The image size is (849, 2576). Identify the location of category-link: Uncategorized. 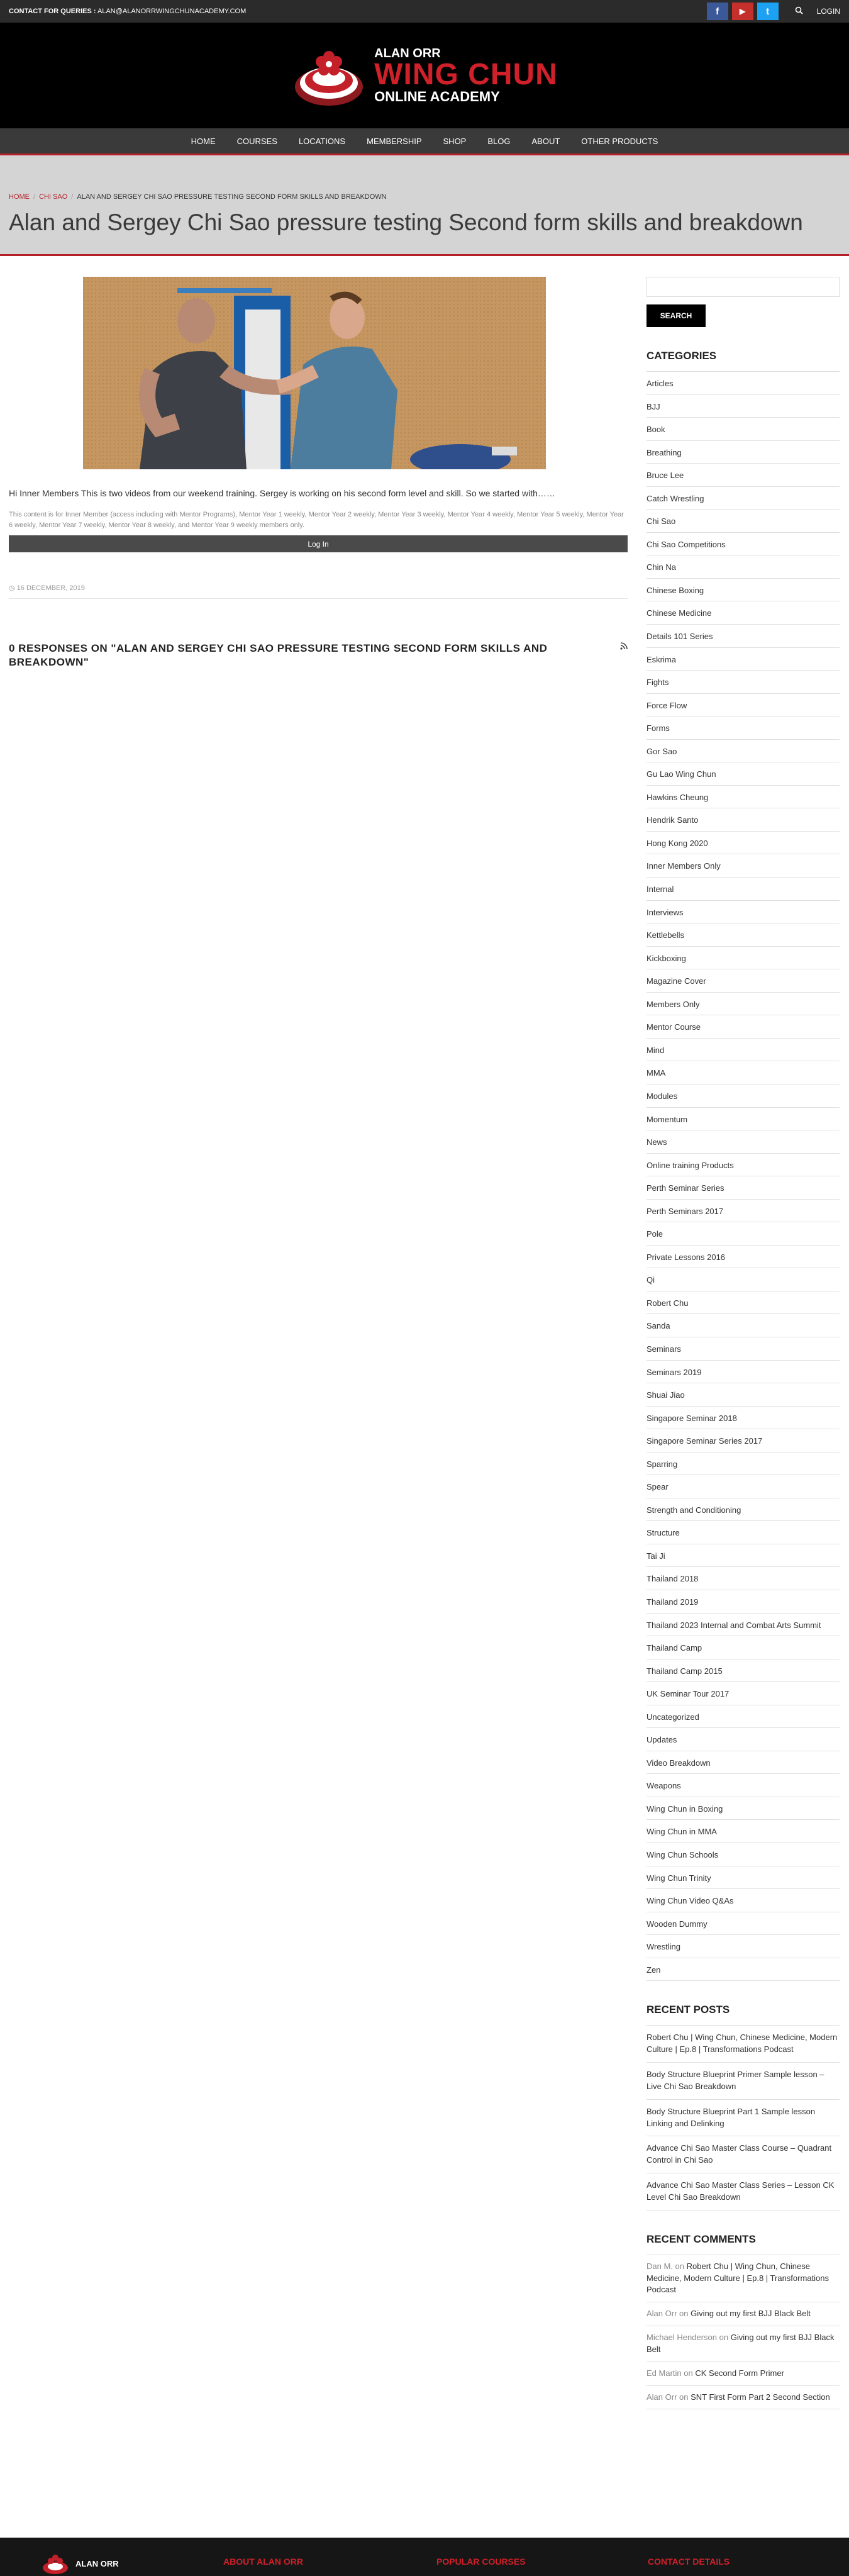
(743, 1717).